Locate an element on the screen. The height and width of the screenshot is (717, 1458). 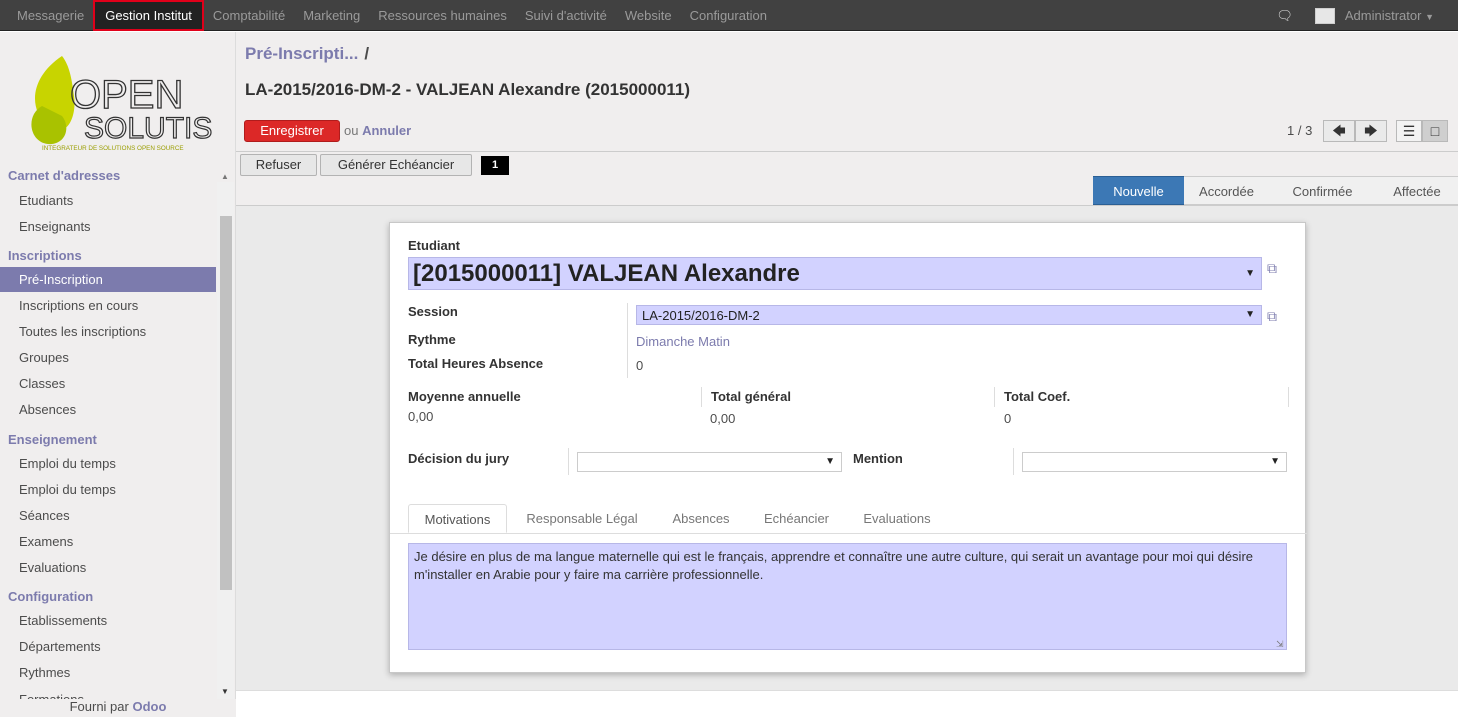
total-general-label: Total général is located at coordinates (751, 396).